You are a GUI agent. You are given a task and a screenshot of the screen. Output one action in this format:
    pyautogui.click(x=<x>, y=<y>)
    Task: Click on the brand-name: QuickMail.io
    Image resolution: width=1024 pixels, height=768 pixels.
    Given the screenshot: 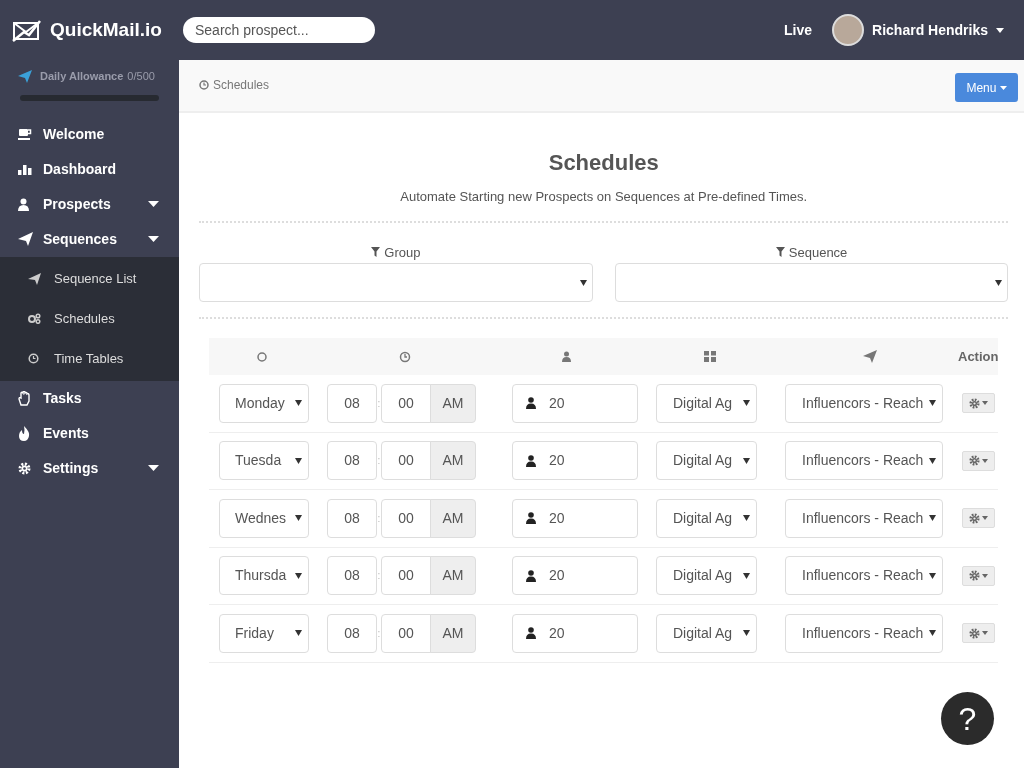 What is the action you would take?
    pyautogui.click(x=106, y=30)
    